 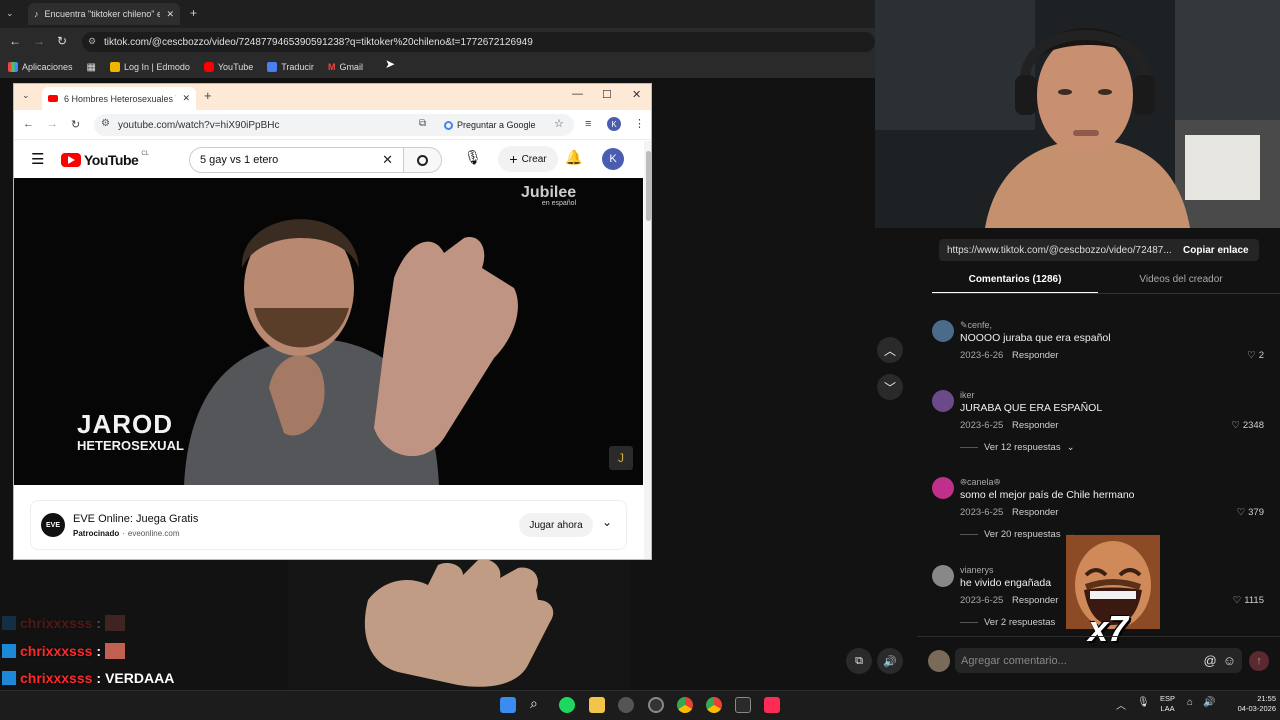 I want to click on prev-video-button: ︿, so click(x=890, y=350).